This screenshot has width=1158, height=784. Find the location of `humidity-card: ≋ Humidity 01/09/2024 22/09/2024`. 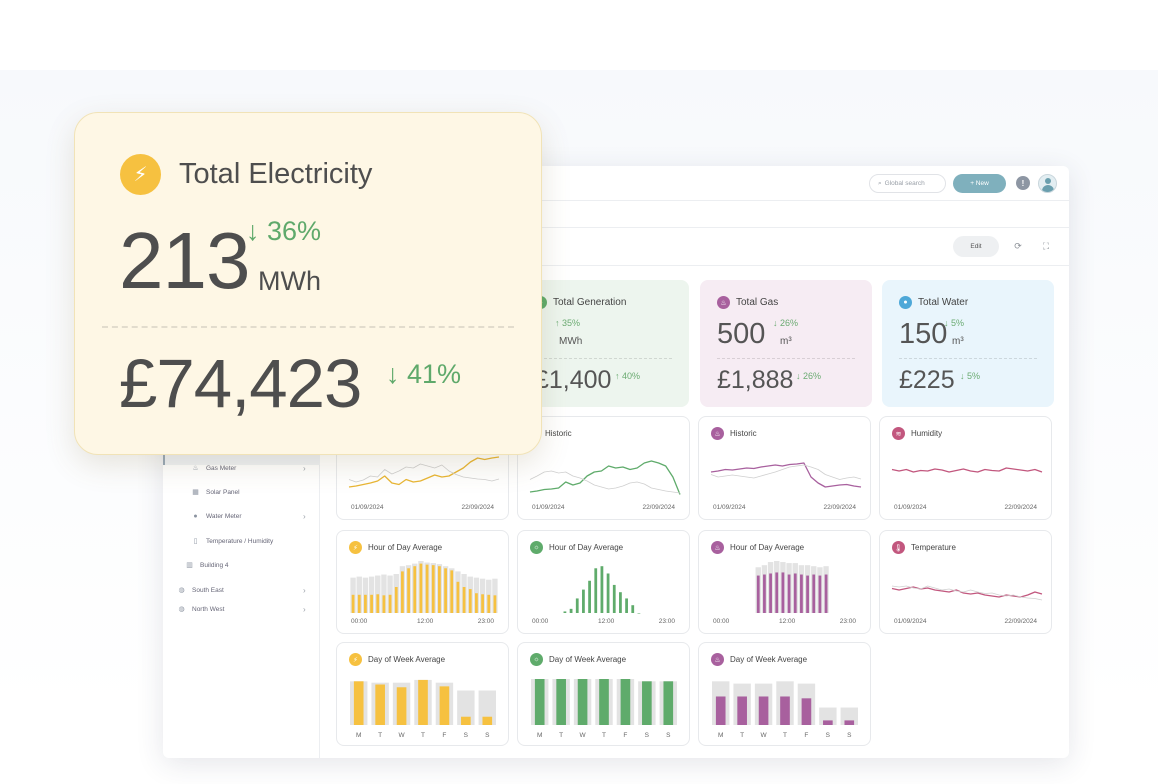

humidity-card: ≋ Humidity 01/09/2024 22/09/2024 is located at coordinates (965, 468).